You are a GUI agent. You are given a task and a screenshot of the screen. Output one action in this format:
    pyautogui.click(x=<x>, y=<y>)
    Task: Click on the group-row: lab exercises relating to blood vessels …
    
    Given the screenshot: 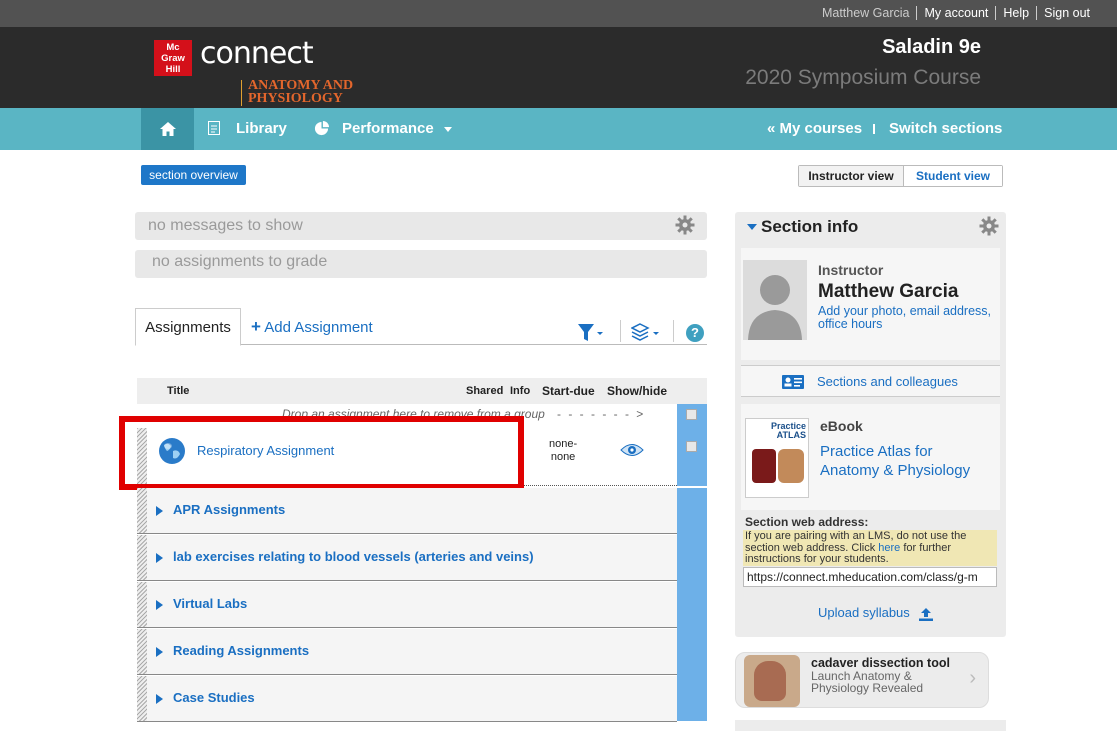 What is the action you would take?
    pyautogui.click(x=407, y=558)
    